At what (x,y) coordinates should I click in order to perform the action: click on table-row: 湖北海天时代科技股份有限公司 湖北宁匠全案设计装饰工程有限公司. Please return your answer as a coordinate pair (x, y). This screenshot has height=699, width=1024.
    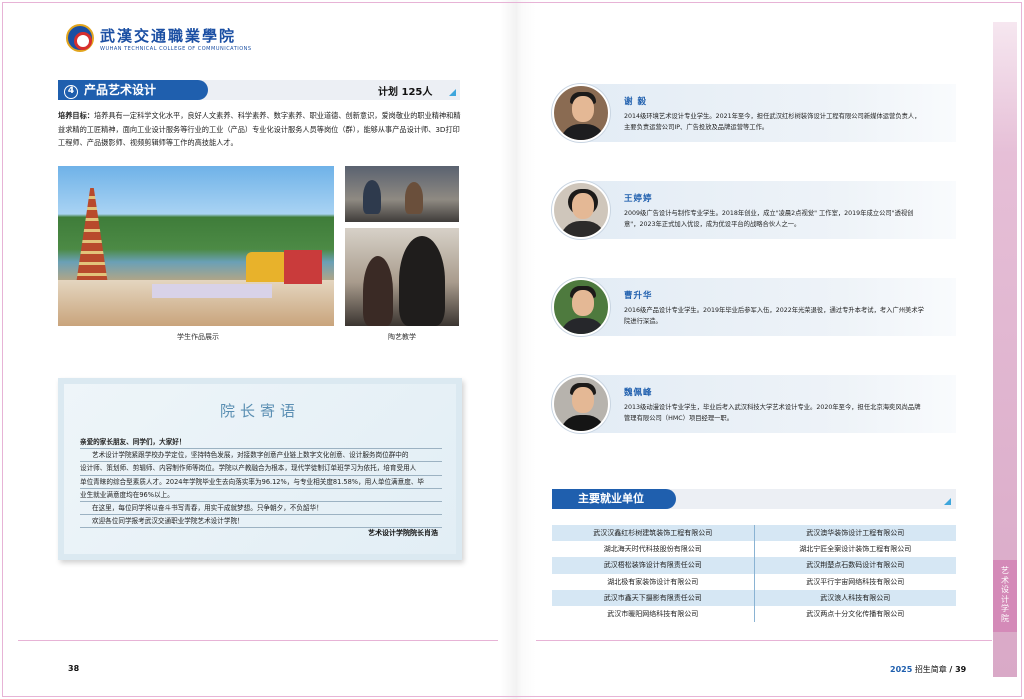
    Looking at the image, I should click on (754, 549).